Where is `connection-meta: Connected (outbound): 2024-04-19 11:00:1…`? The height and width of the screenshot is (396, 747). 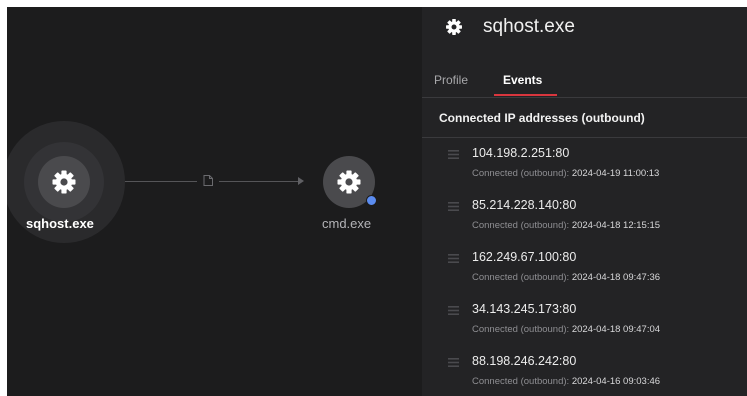
connection-meta: Connected (outbound): 2024-04-19 11:00:1… is located at coordinates (565, 173).